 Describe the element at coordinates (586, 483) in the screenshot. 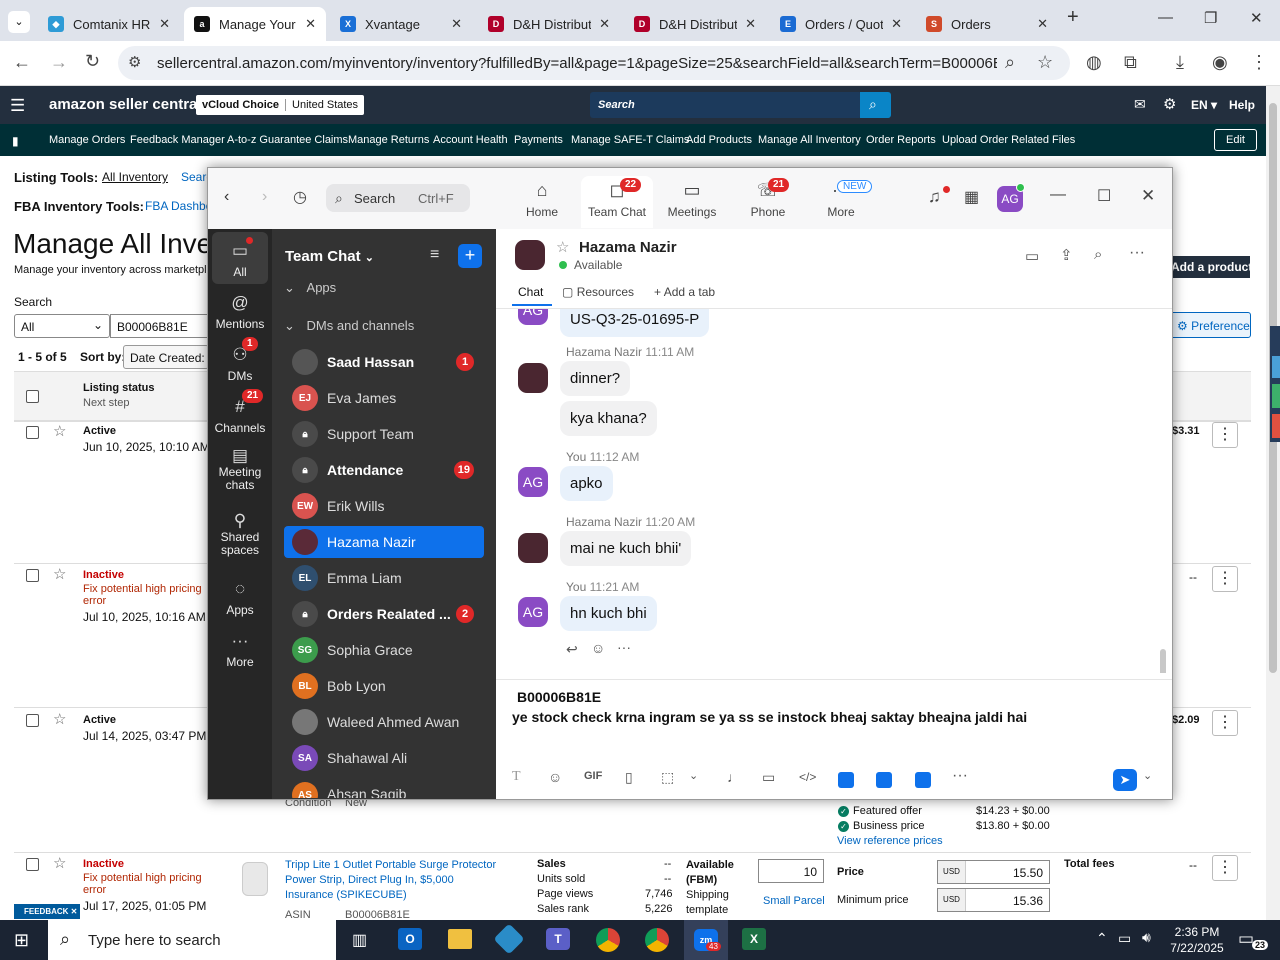

I see `message-bubble: apko` at that location.